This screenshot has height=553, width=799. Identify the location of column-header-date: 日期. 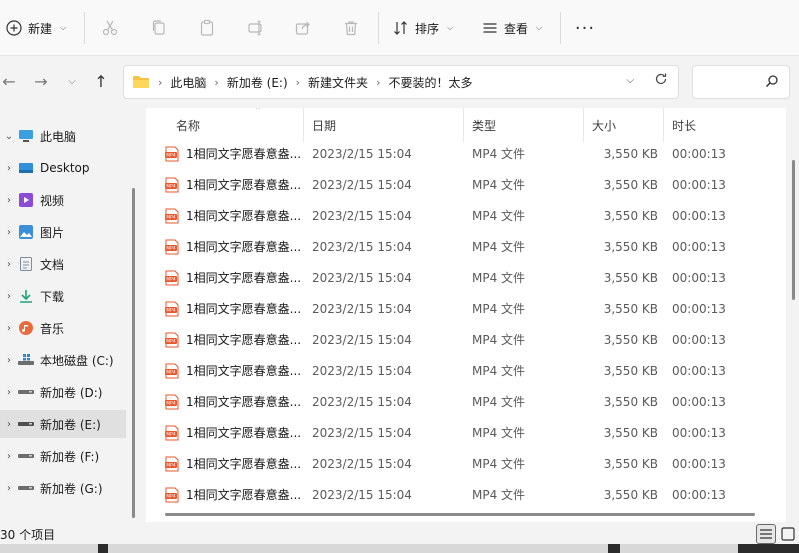
(384, 125).